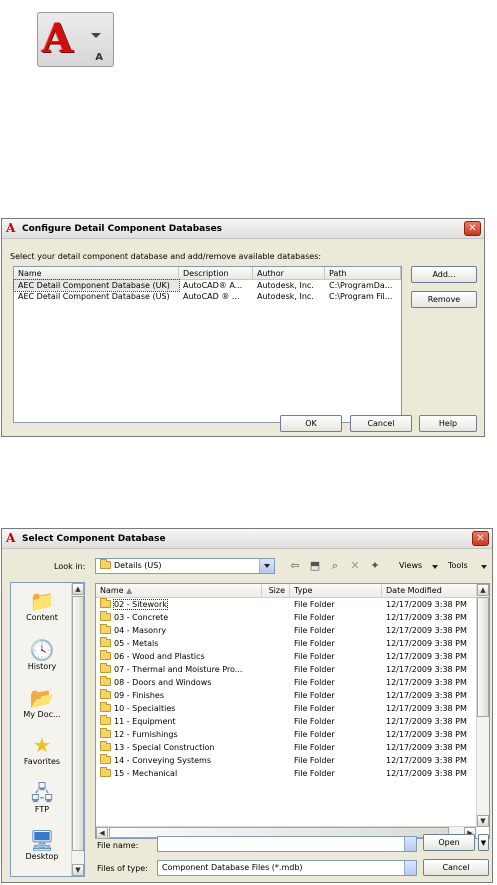 This screenshot has height=885, width=497. Describe the element at coordinates (136, 643) in the screenshot. I see `file-name-text: 05 - Metals` at that location.